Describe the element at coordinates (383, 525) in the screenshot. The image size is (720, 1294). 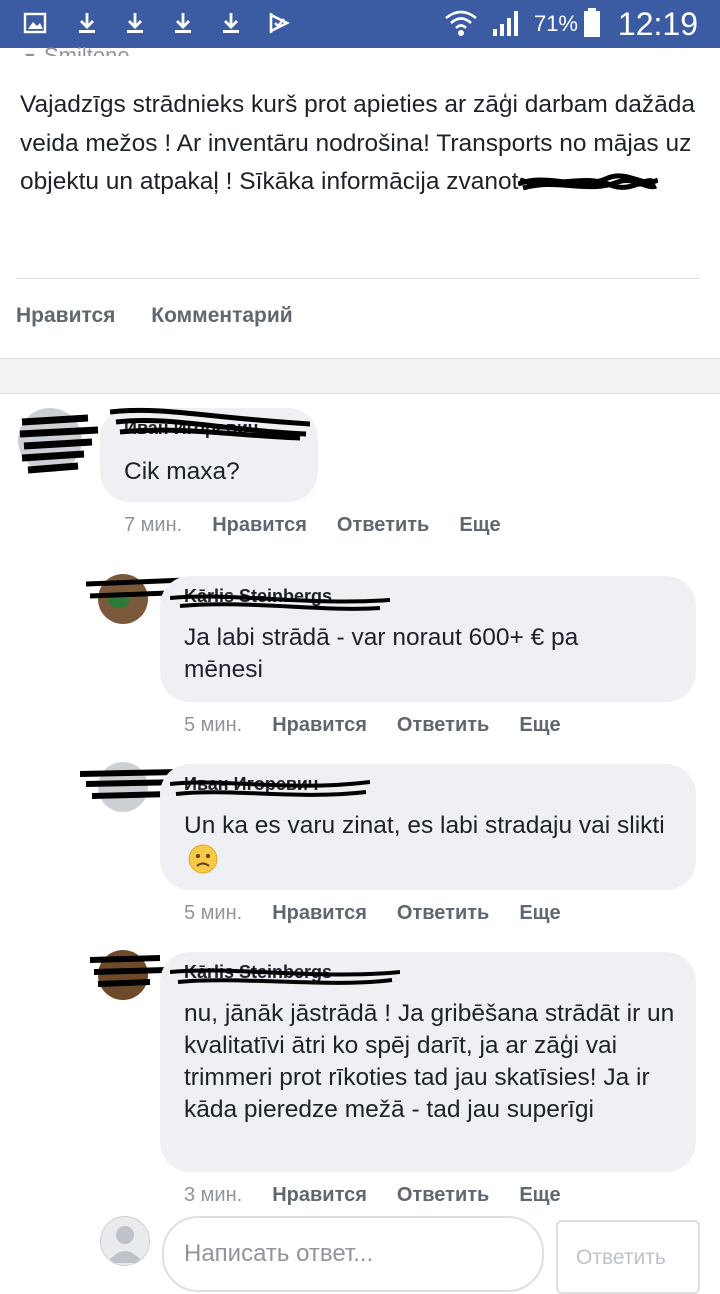
I see `comment-reply-button: Ответить` at that location.